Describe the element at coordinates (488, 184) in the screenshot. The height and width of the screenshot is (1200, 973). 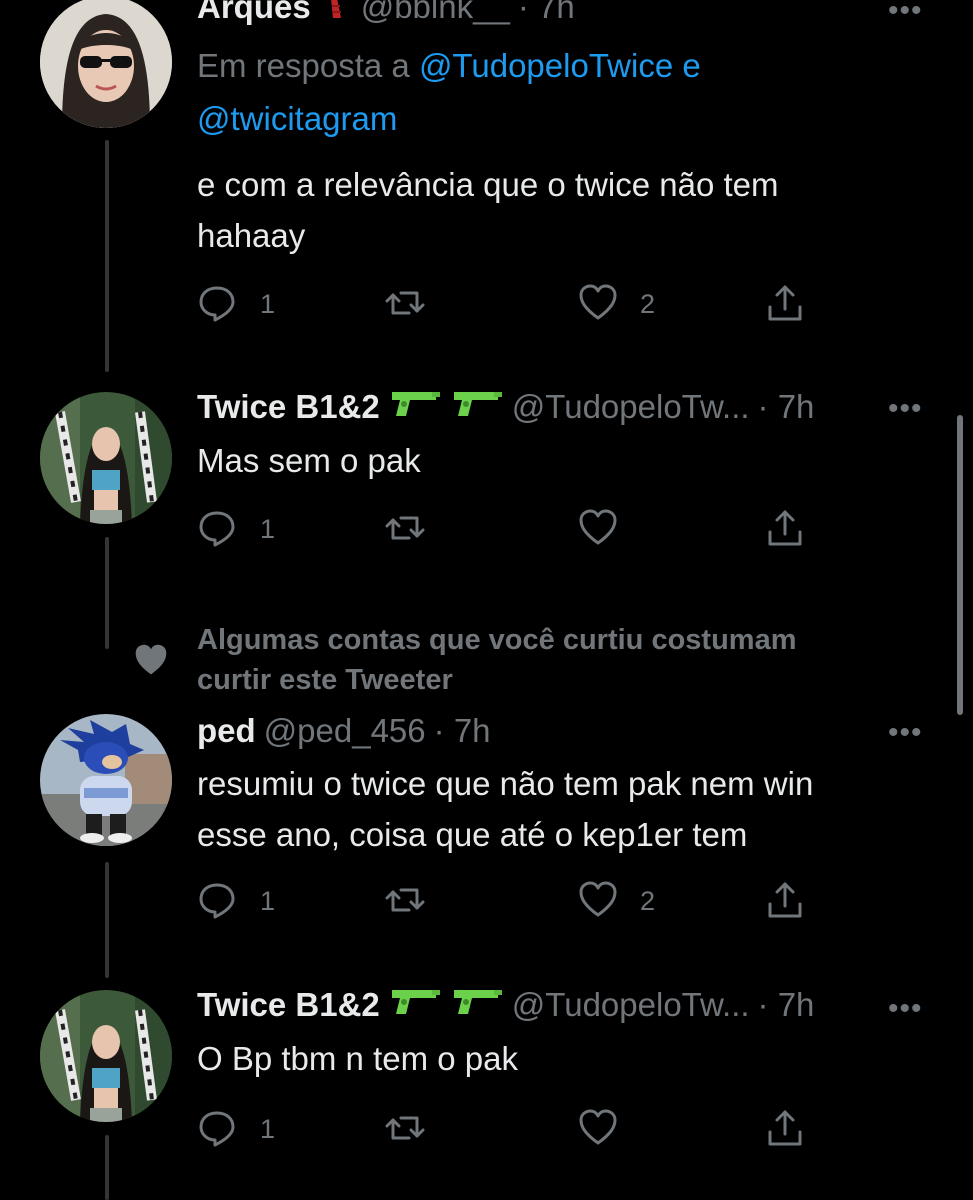
I see `tweet-text: e com a relevância que o twice não tem` at that location.